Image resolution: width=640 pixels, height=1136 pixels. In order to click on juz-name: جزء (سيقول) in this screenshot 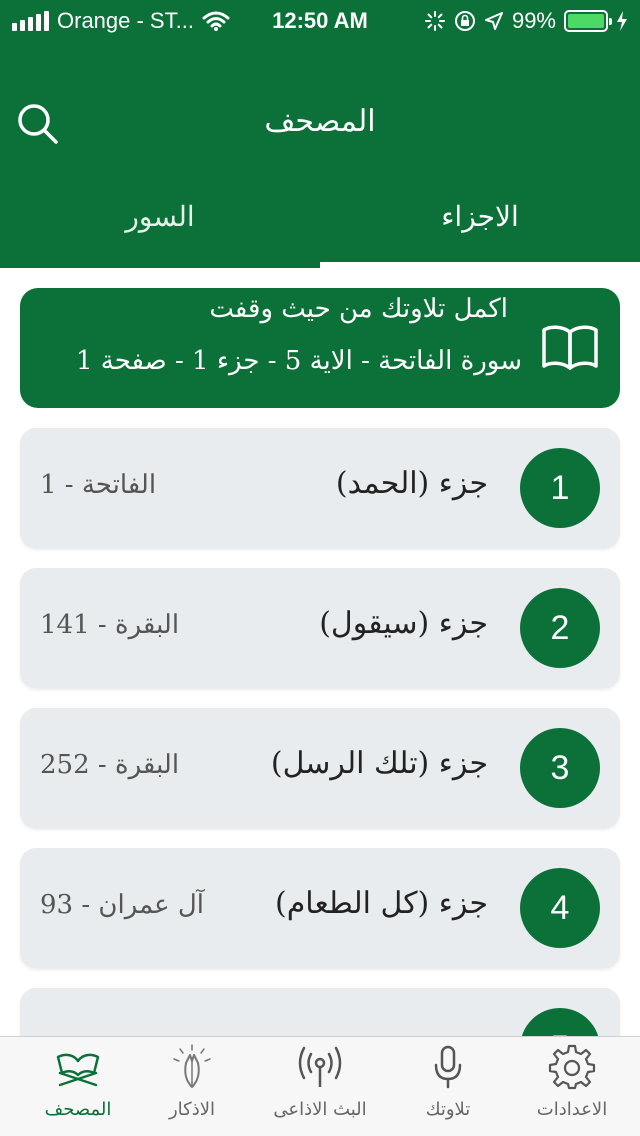, I will do `click(403, 623)`.